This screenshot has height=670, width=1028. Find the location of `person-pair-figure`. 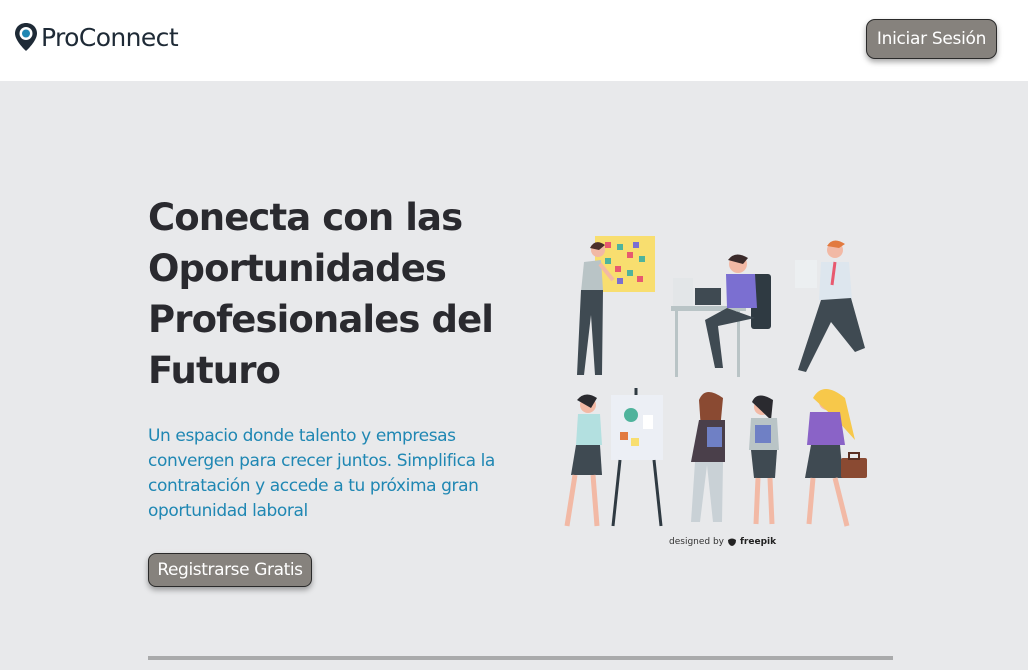

person-pair-figure is located at coordinates (735, 458).